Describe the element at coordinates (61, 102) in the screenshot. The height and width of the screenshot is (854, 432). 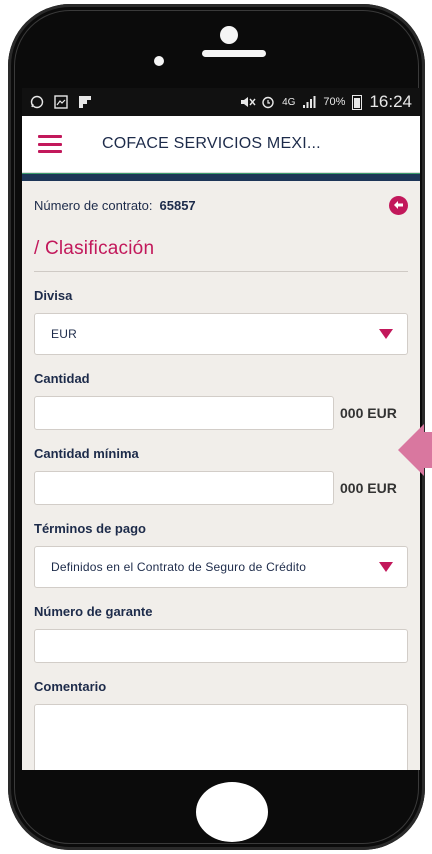
I see `gallery-icon` at that location.